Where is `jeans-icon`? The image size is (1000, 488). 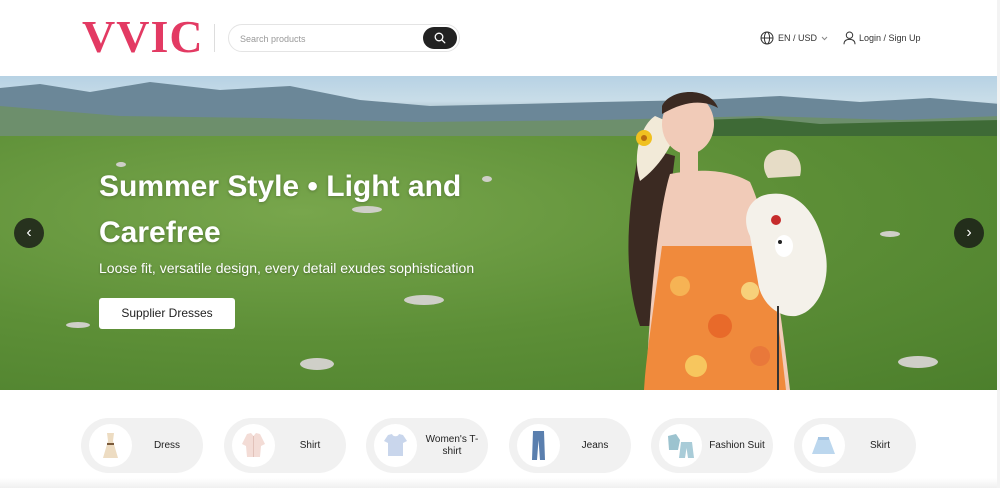
jeans-icon is located at coordinates (538, 445).